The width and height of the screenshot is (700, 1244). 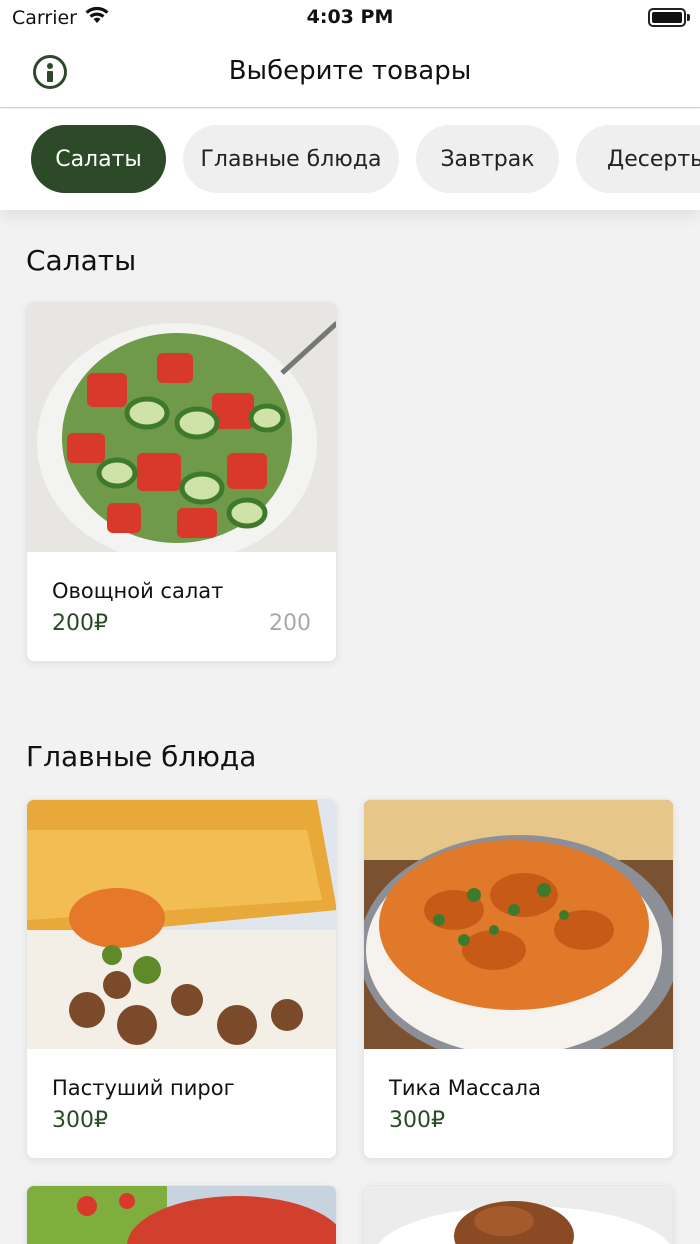 I want to click on product-card-shepherds-pie: Пастуший пирог 300₽, so click(x=181, y=979).